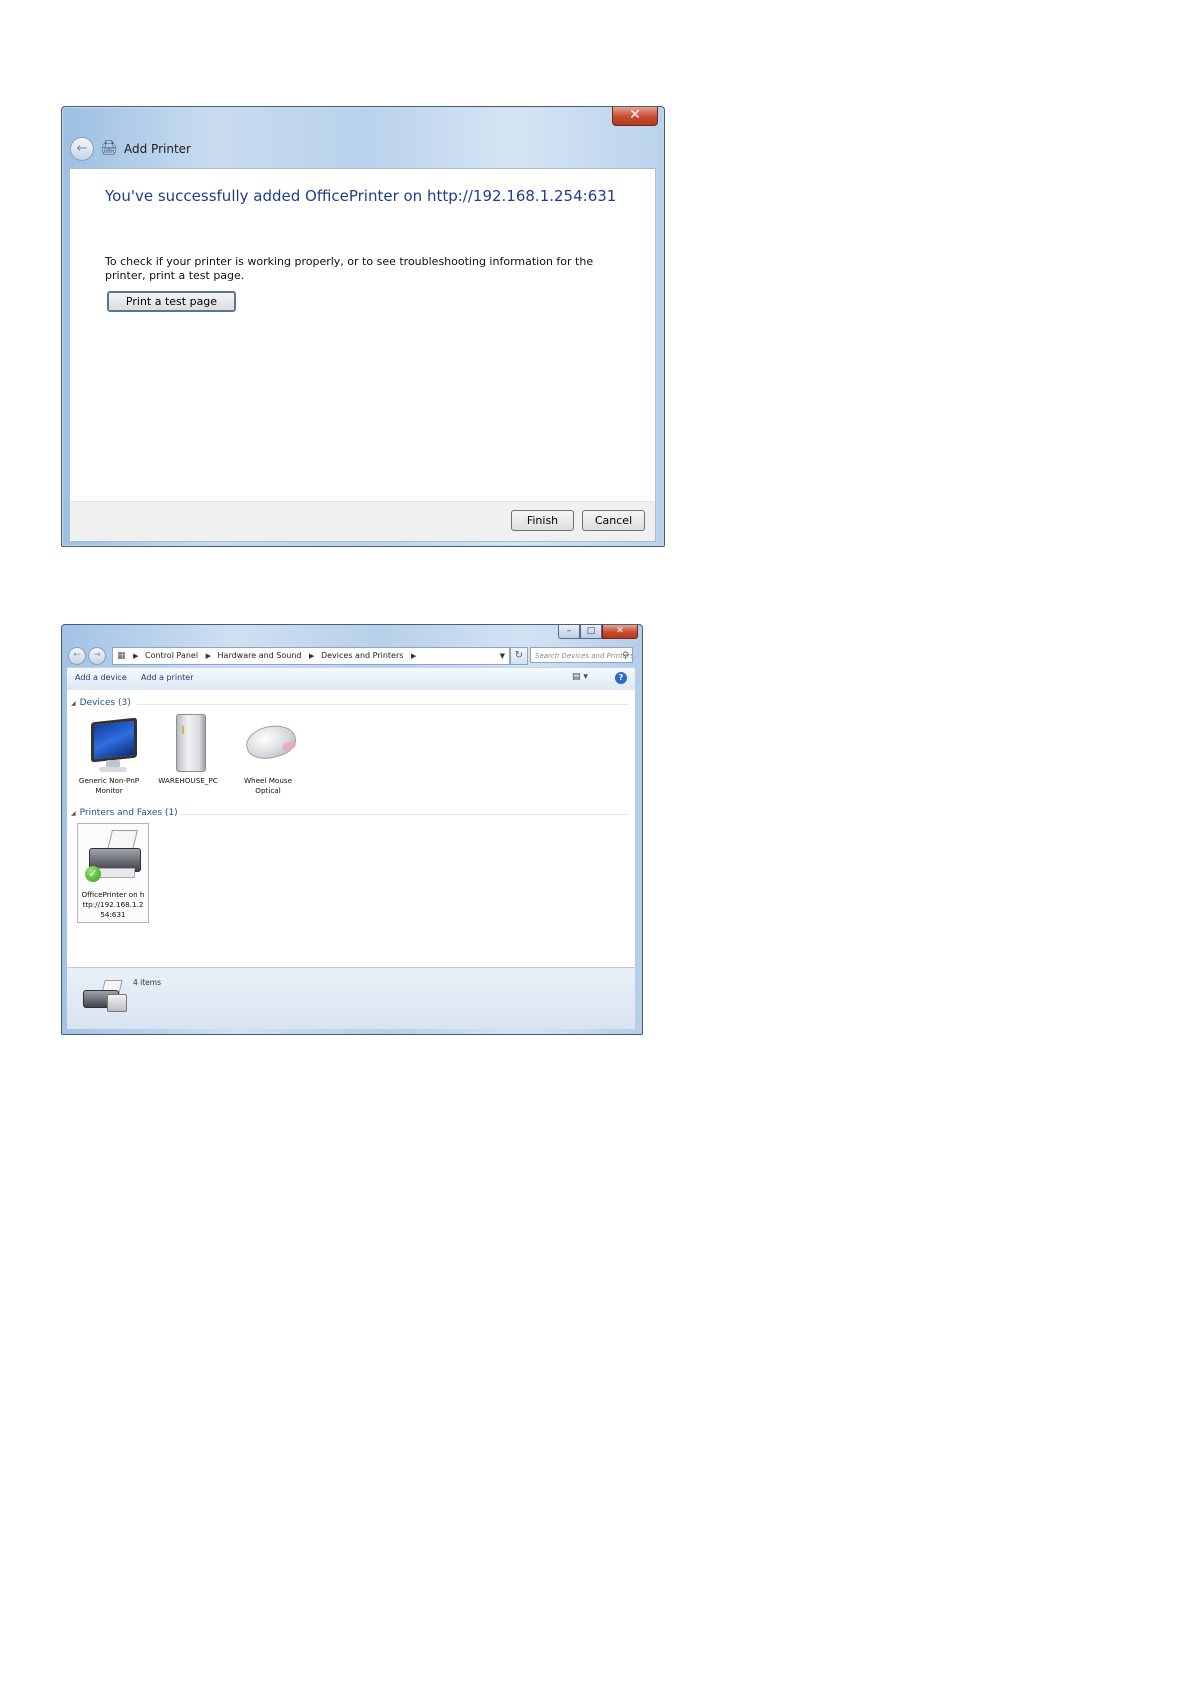 This screenshot has width=1190, height=1684. Describe the element at coordinates (260, 655) in the screenshot. I see `breadcrumb-hardware-and-sound: Hardware and Sound` at that location.